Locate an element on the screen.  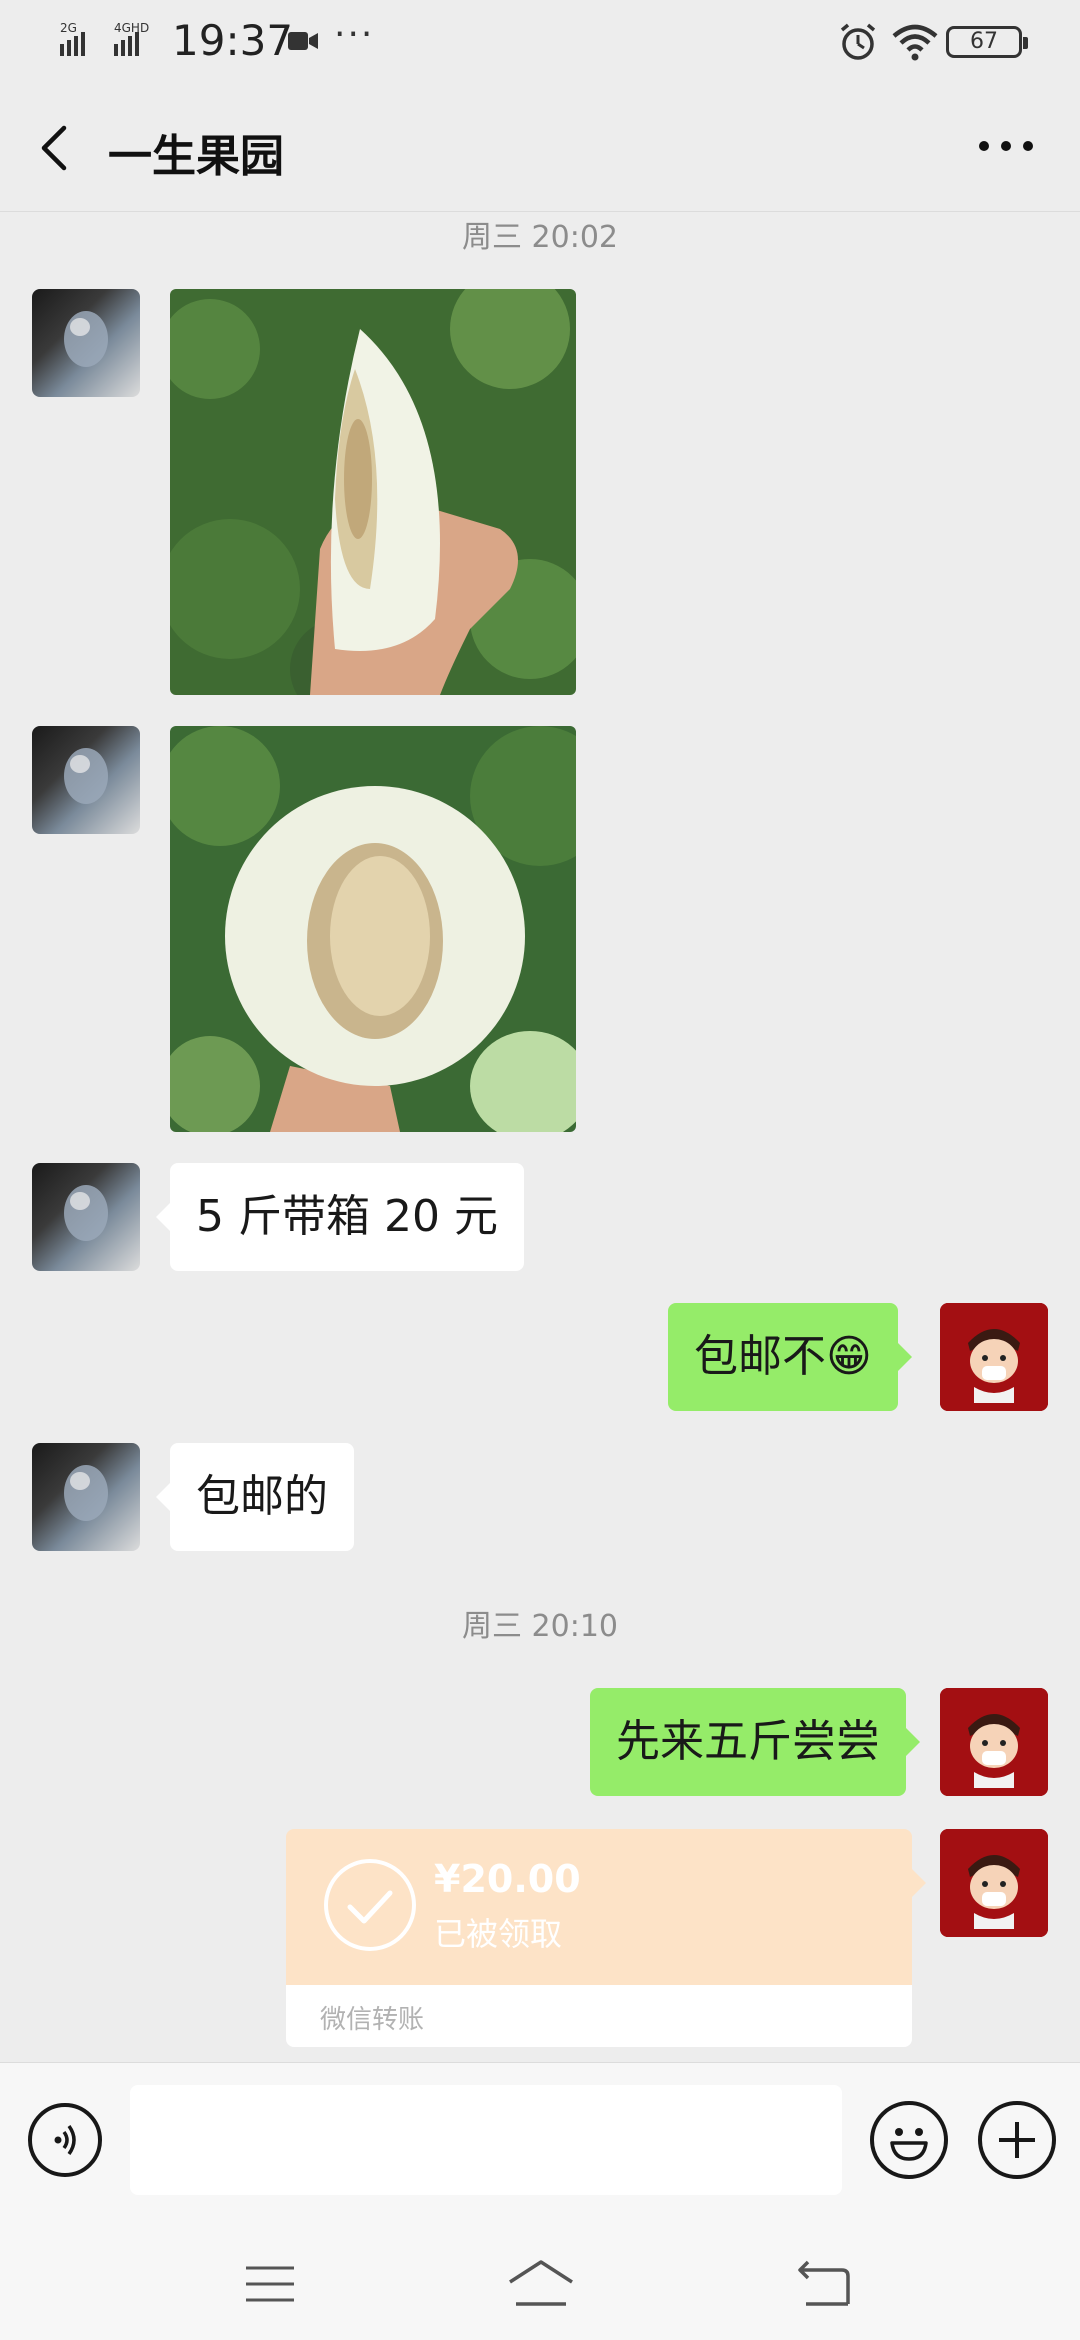
svg-text: 2G is located at coordinates (68, 28).